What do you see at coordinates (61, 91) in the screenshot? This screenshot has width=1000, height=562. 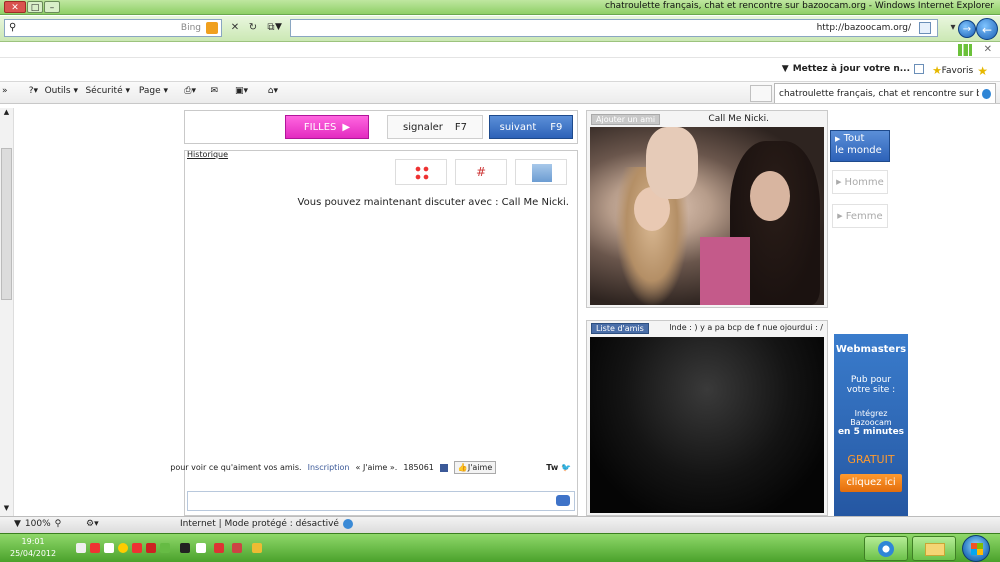 I see `tools-menu: Outils ▾` at bounding box center [61, 91].